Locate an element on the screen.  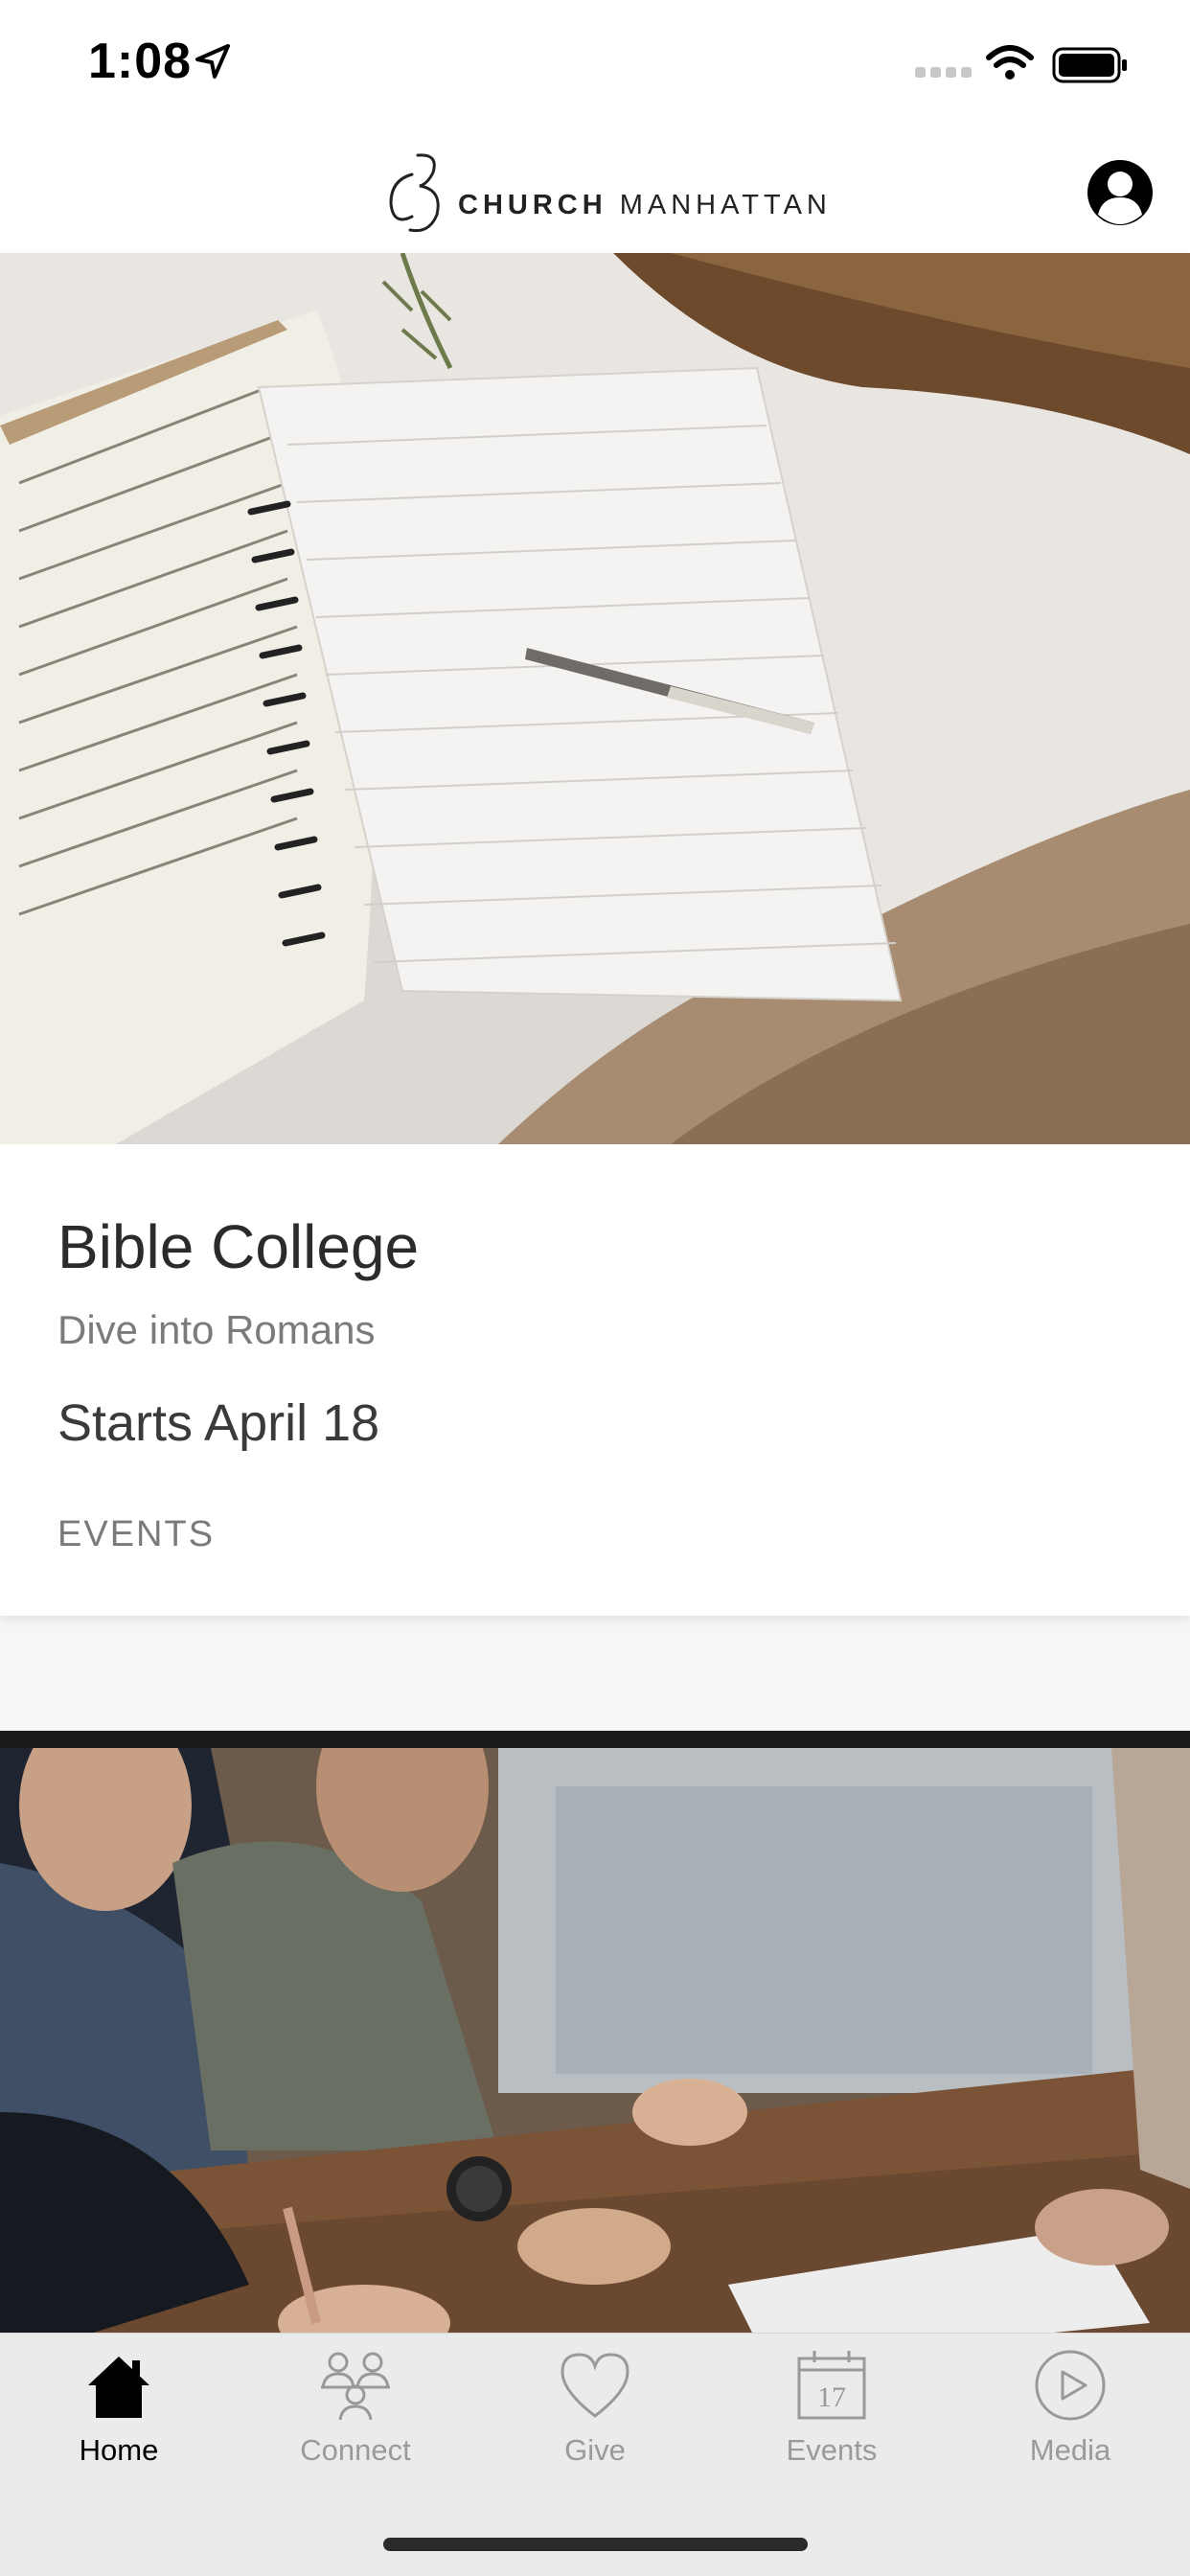
play-icon is located at coordinates (1070, 2386).